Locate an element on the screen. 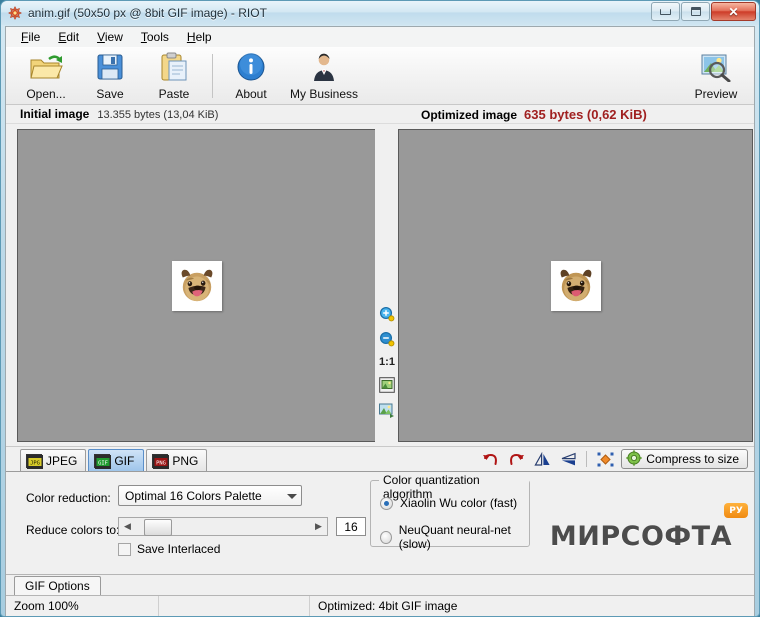 The width and height of the screenshot is (760, 617). clipboard-icon is located at coordinates (174, 68).